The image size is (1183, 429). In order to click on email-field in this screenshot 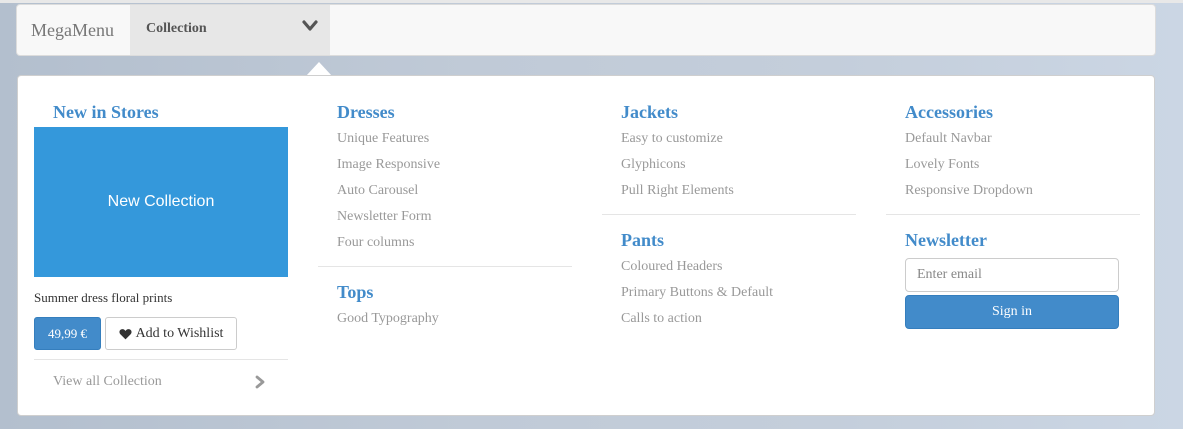, I will do `click(1012, 275)`.